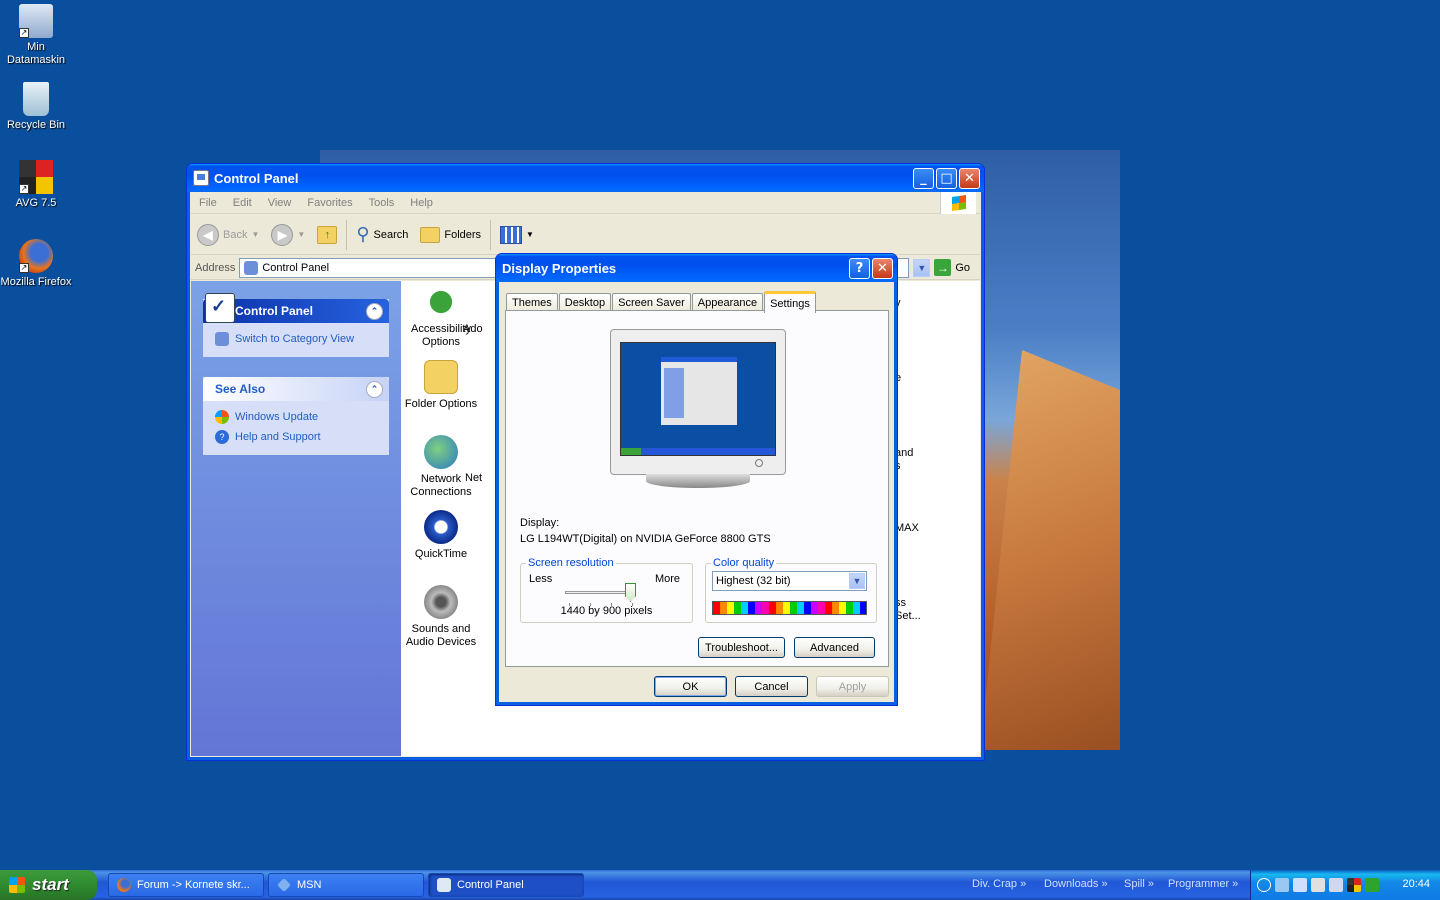  Describe the element at coordinates (327, 235) in the screenshot. I see `up-folder-button: ↑` at that location.